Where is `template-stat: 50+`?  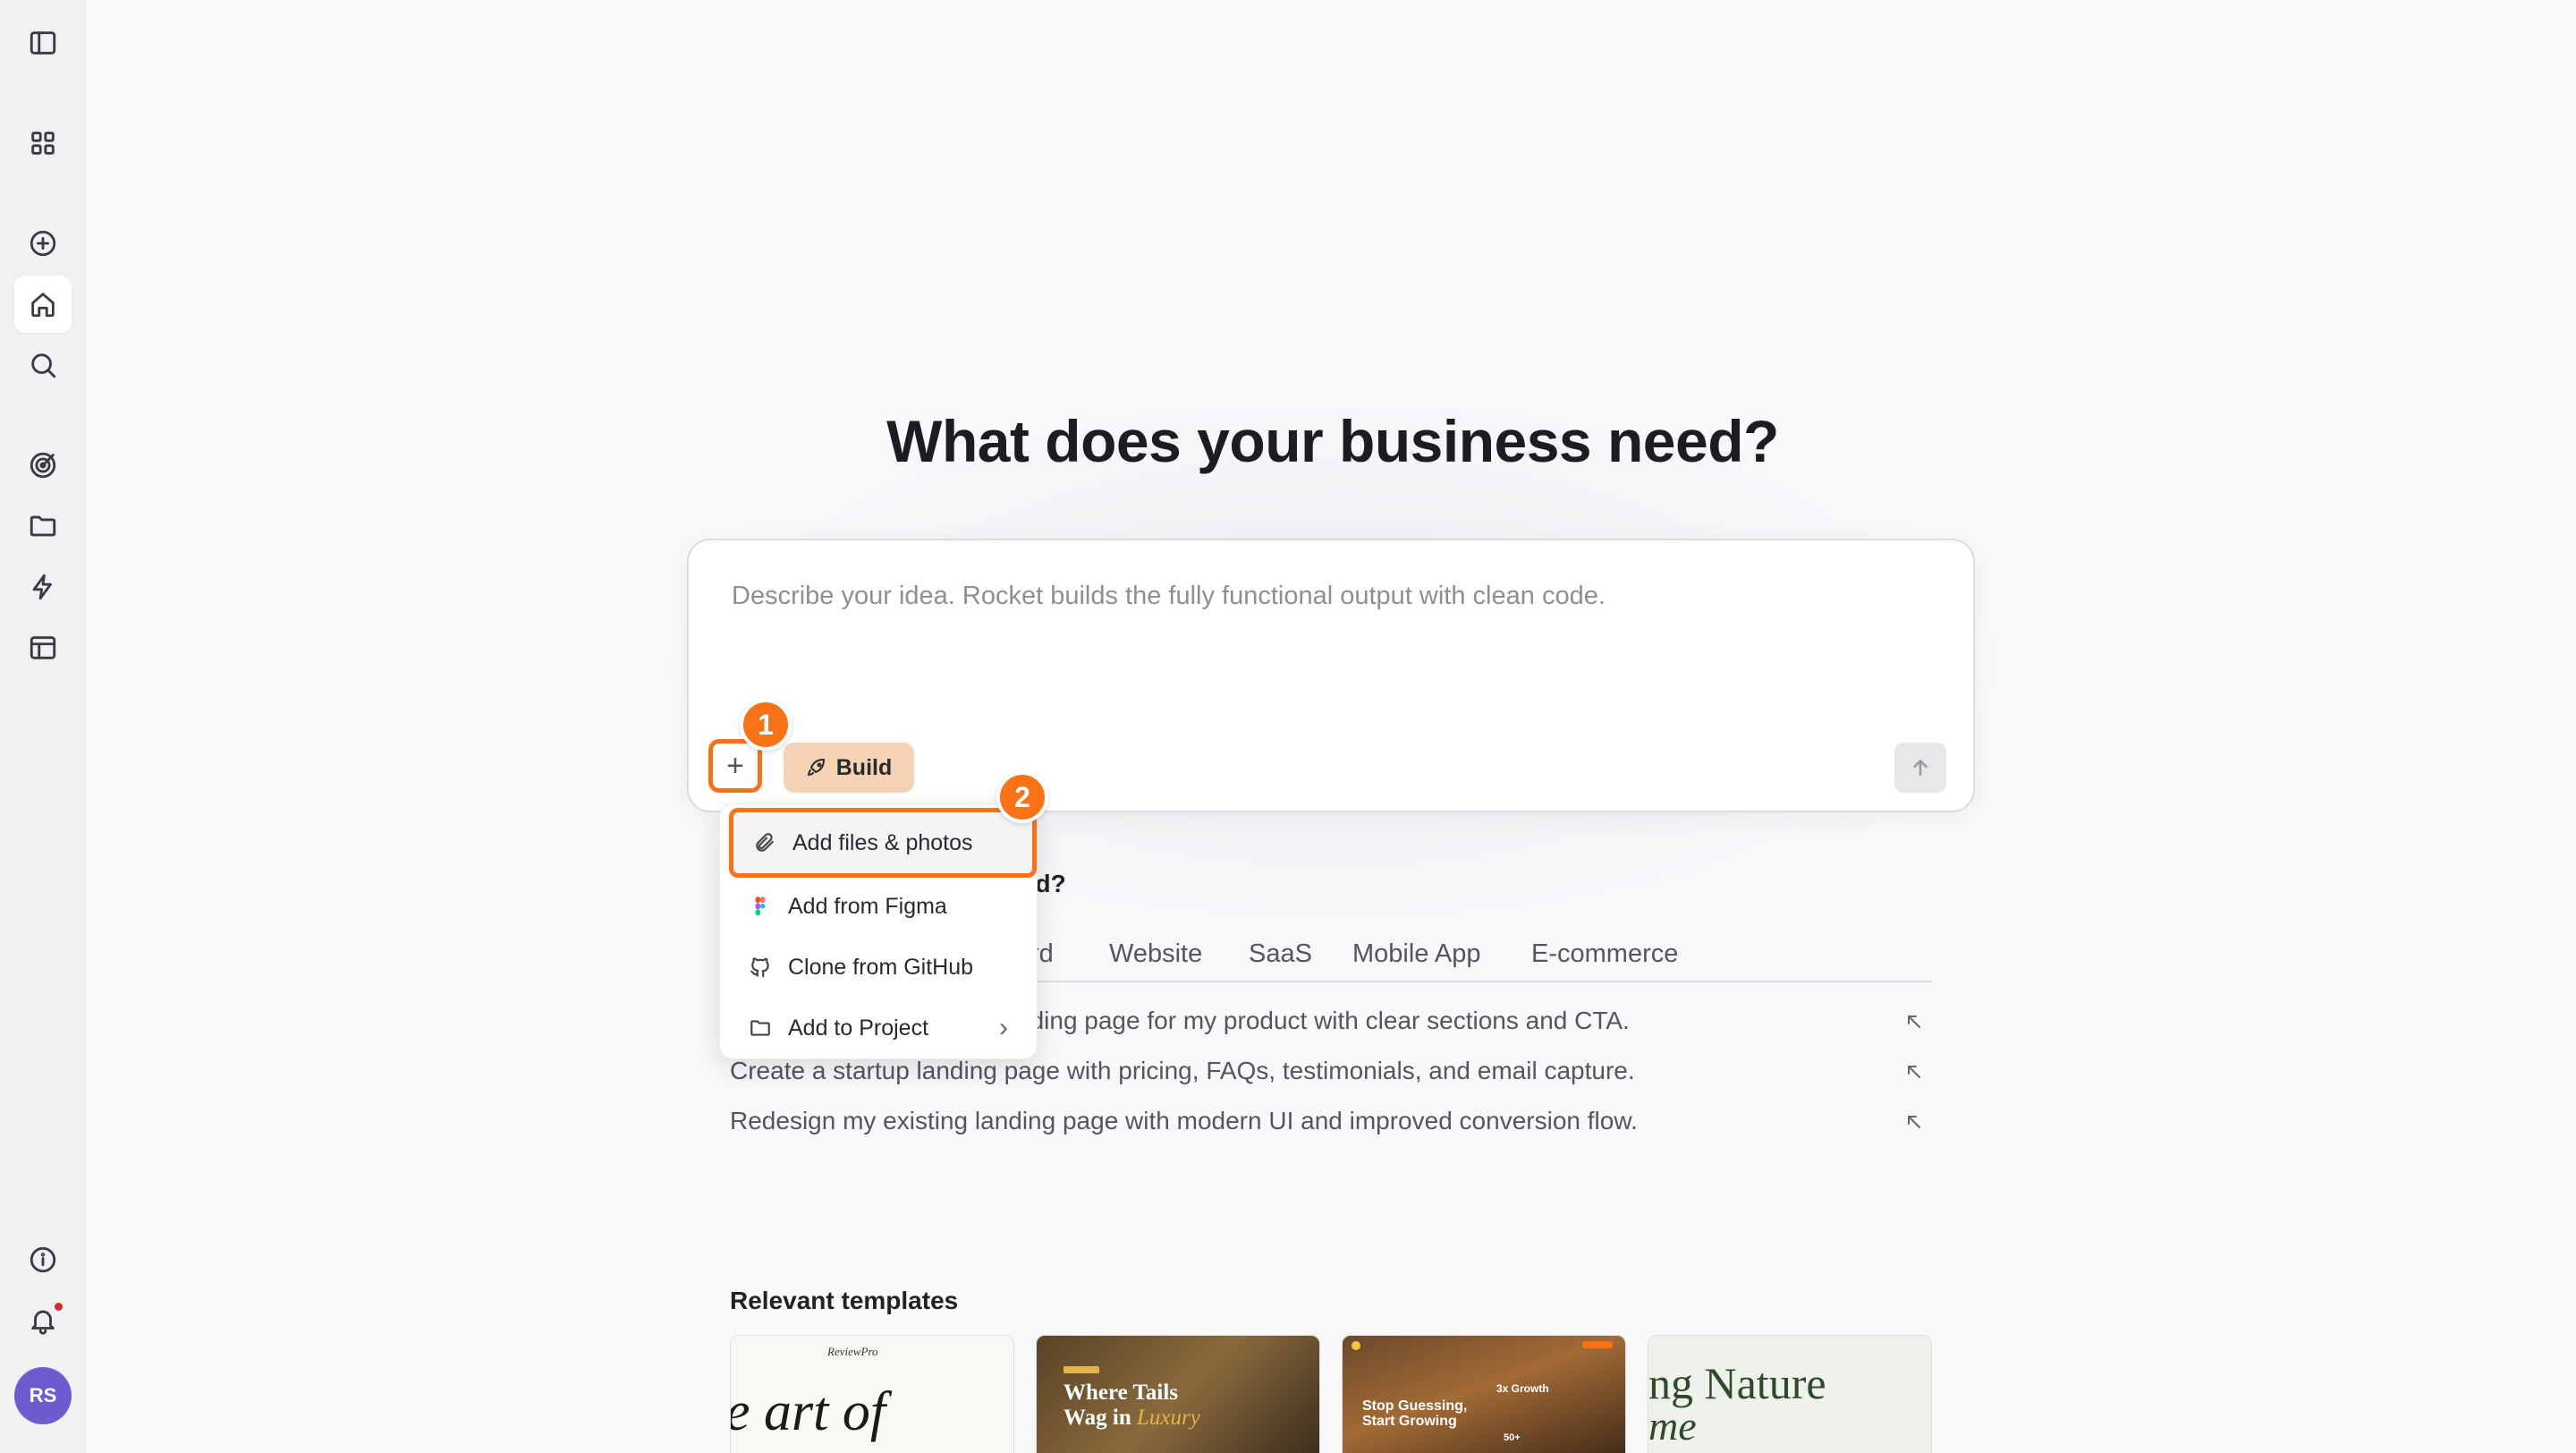 template-stat: 50+ is located at coordinates (1512, 1437).